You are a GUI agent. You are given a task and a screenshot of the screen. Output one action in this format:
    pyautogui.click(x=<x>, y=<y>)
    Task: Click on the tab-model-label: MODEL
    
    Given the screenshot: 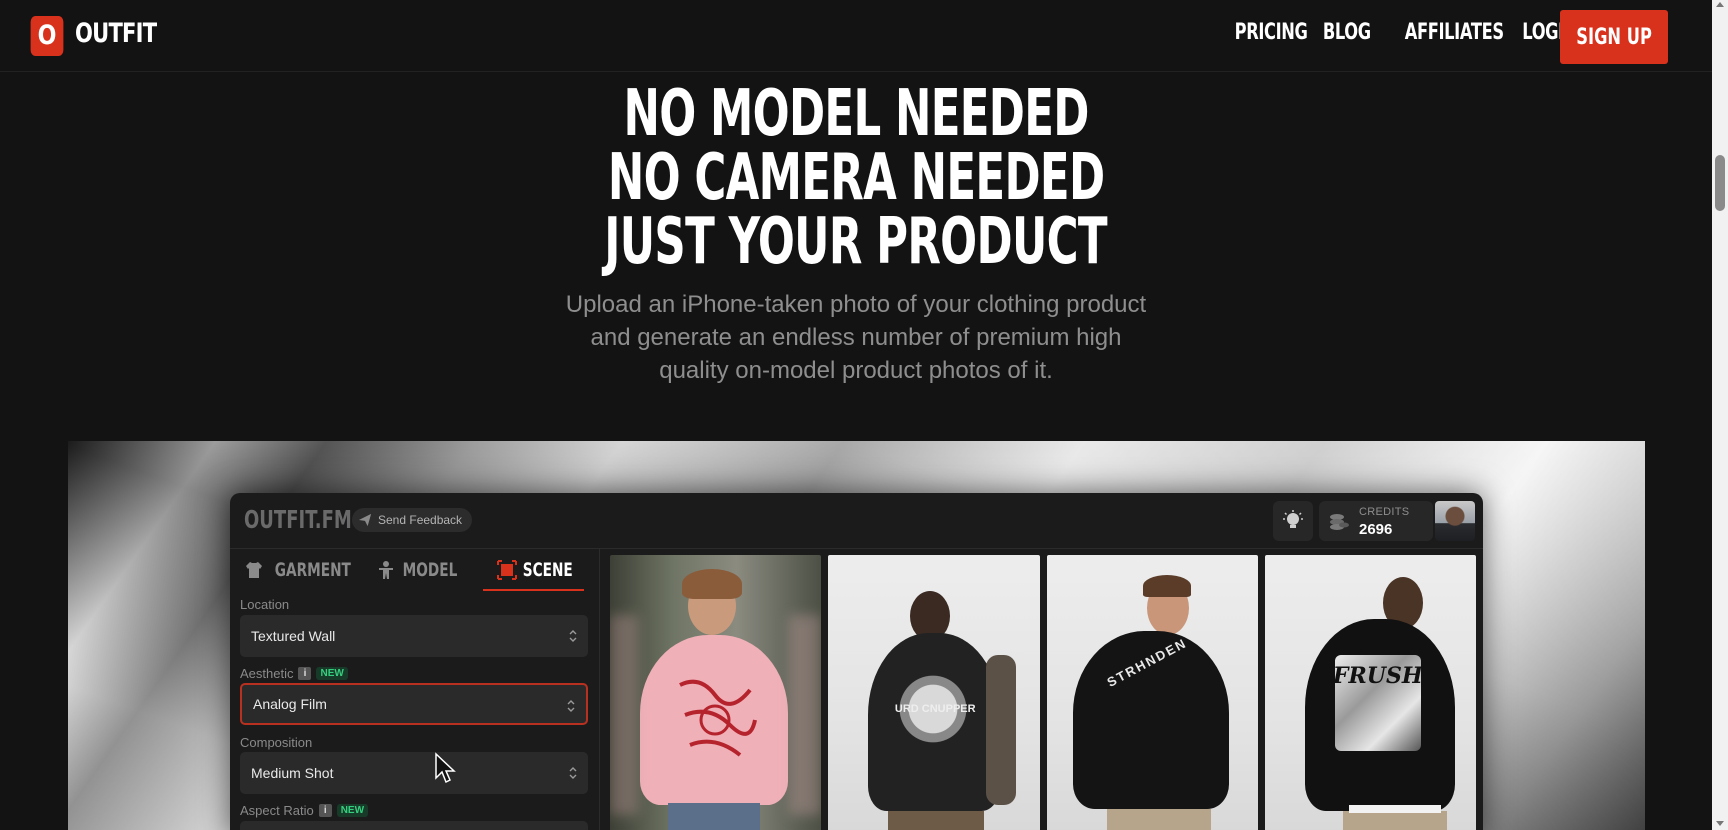 What is the action you would take?
    pyautogui.click(x=430, y=570)
    